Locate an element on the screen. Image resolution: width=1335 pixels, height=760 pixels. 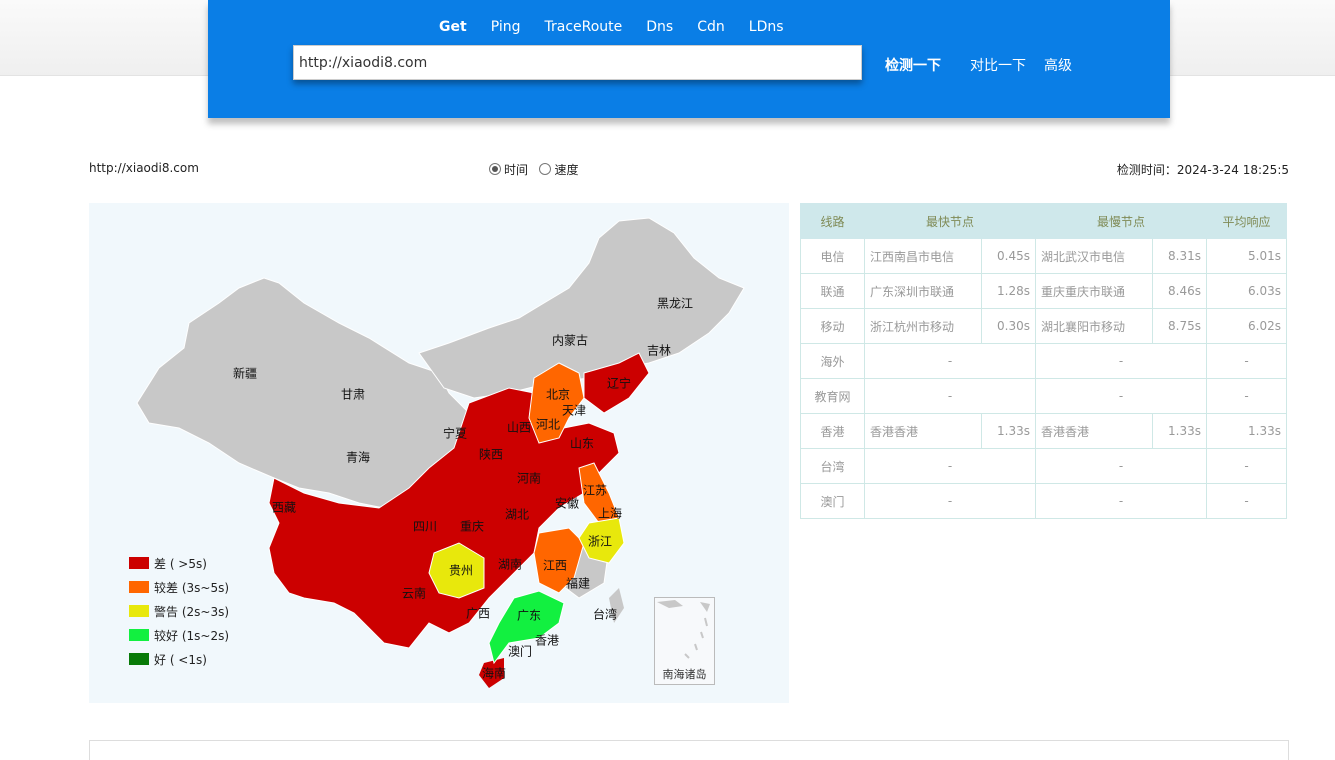
prov-label: 河南 is located at coordinates (529, 478).